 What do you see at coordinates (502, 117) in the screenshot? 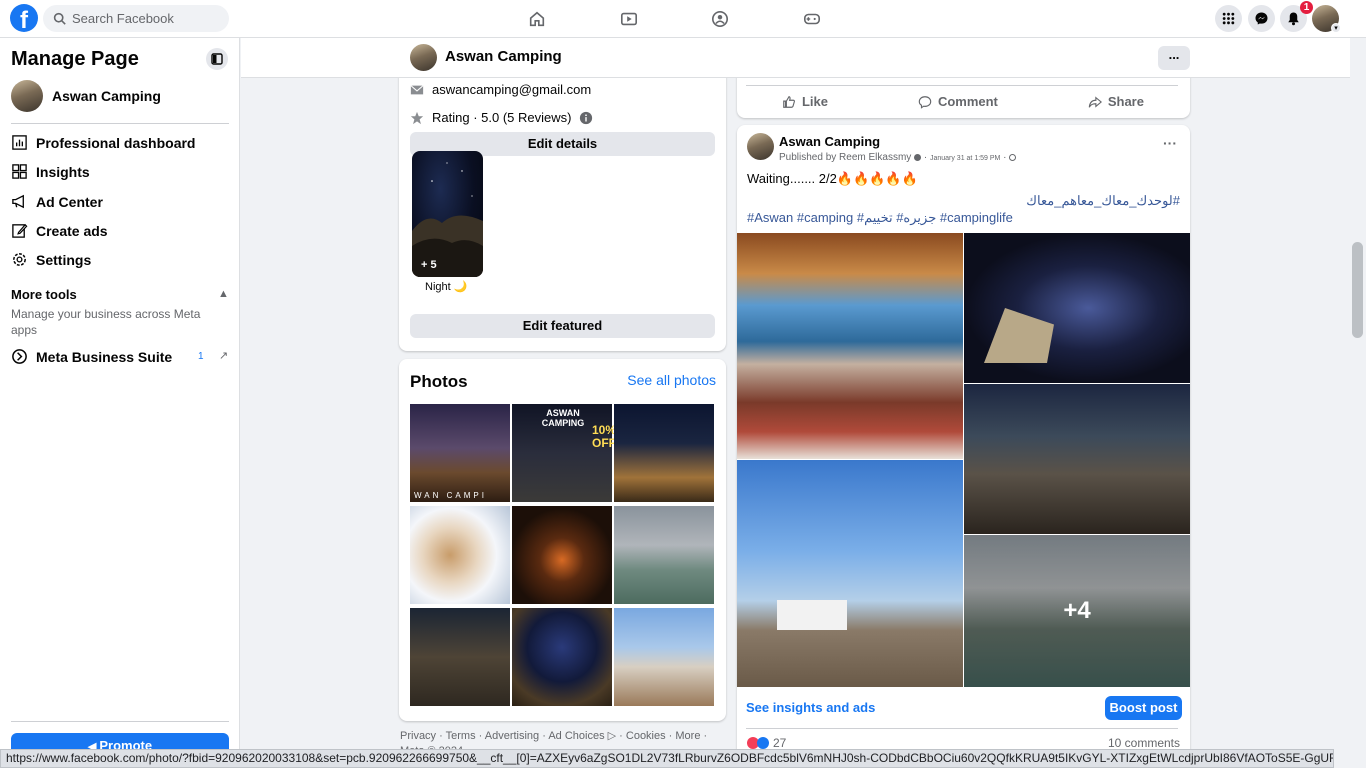
I see `rating-text: Rating · 5.0 (5 Reviews)` at bounding box center [502, 117].